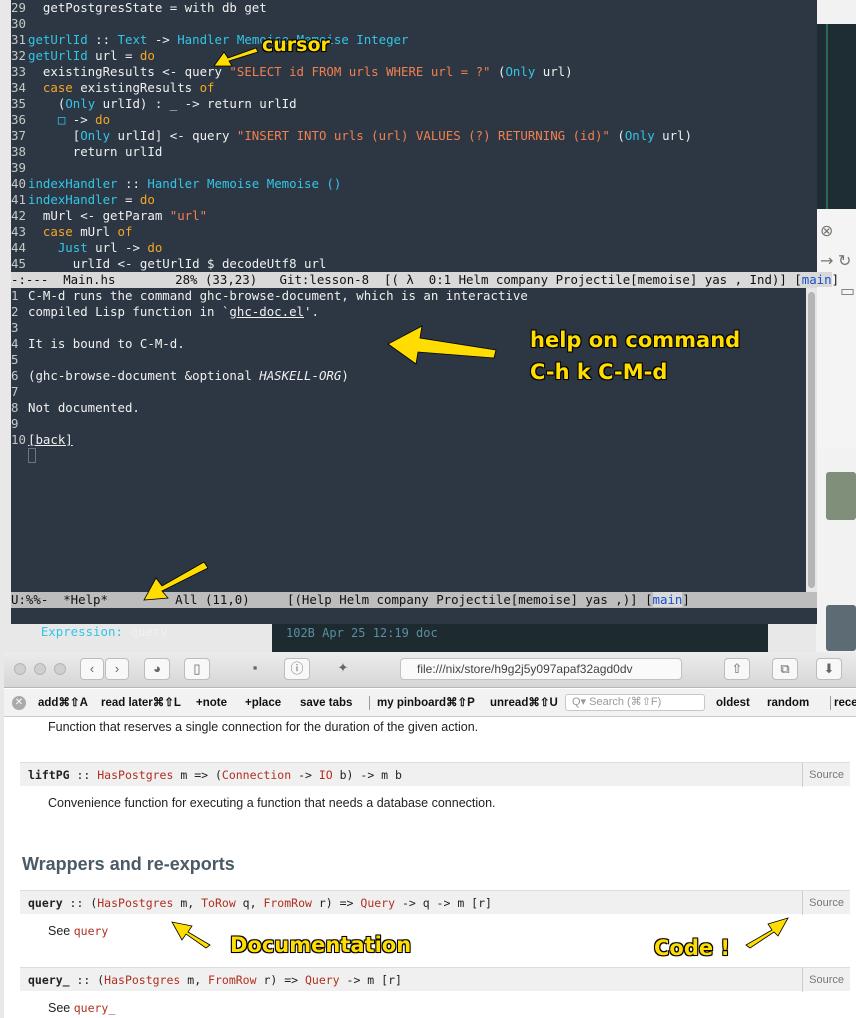 The width and height of the screenshot is (856, 1018). Describe the element at coordinates (109, 216) in the screenshot. I see `code-line: 42 mUrl <- getParam "url"` at that location.